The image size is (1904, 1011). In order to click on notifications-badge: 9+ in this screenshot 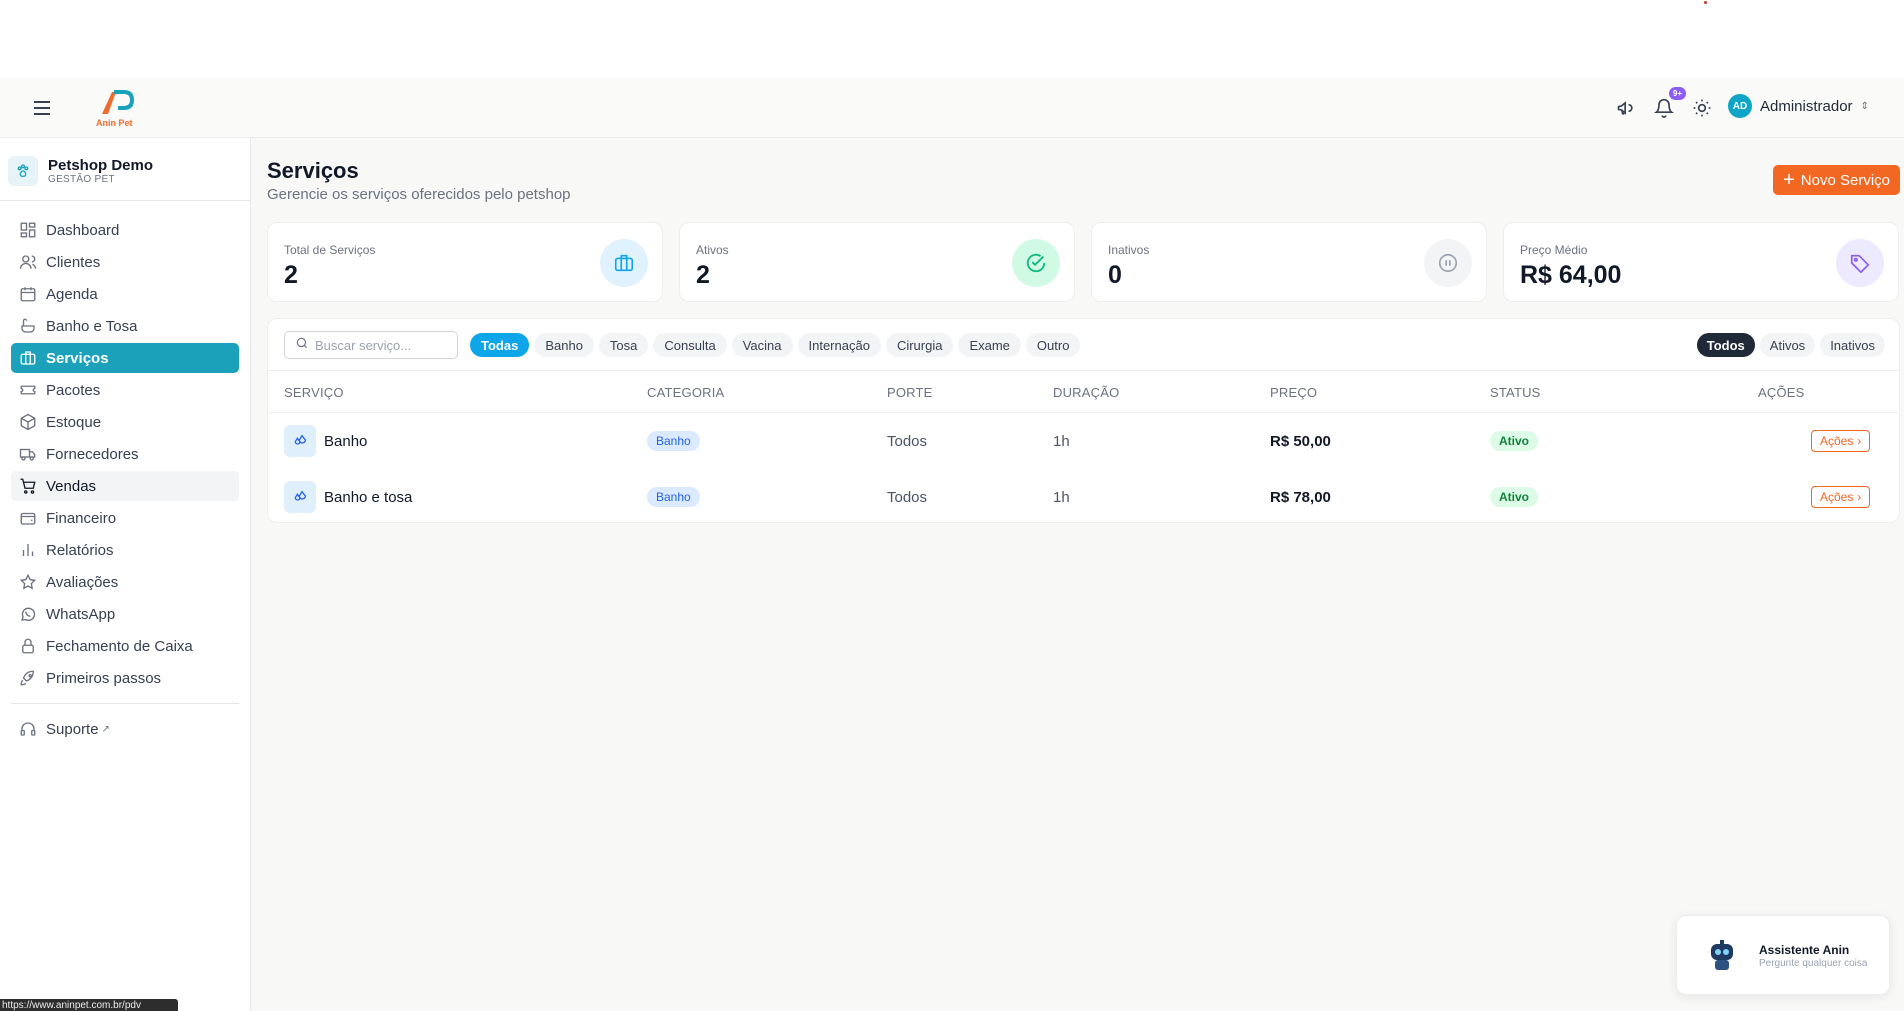, I will do `click(1677, 93)`.